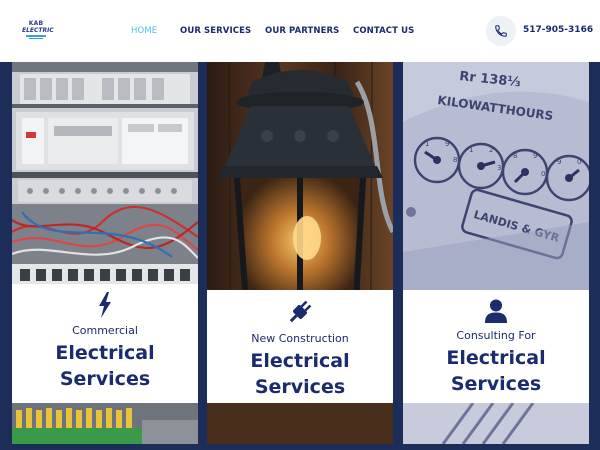 Image resolution: width=600 pixels, height=450 pixels. Describe the element at coordinates (215, 31) in the screenshot. I see `nav-our-services: OUR SERVICES` at that location.